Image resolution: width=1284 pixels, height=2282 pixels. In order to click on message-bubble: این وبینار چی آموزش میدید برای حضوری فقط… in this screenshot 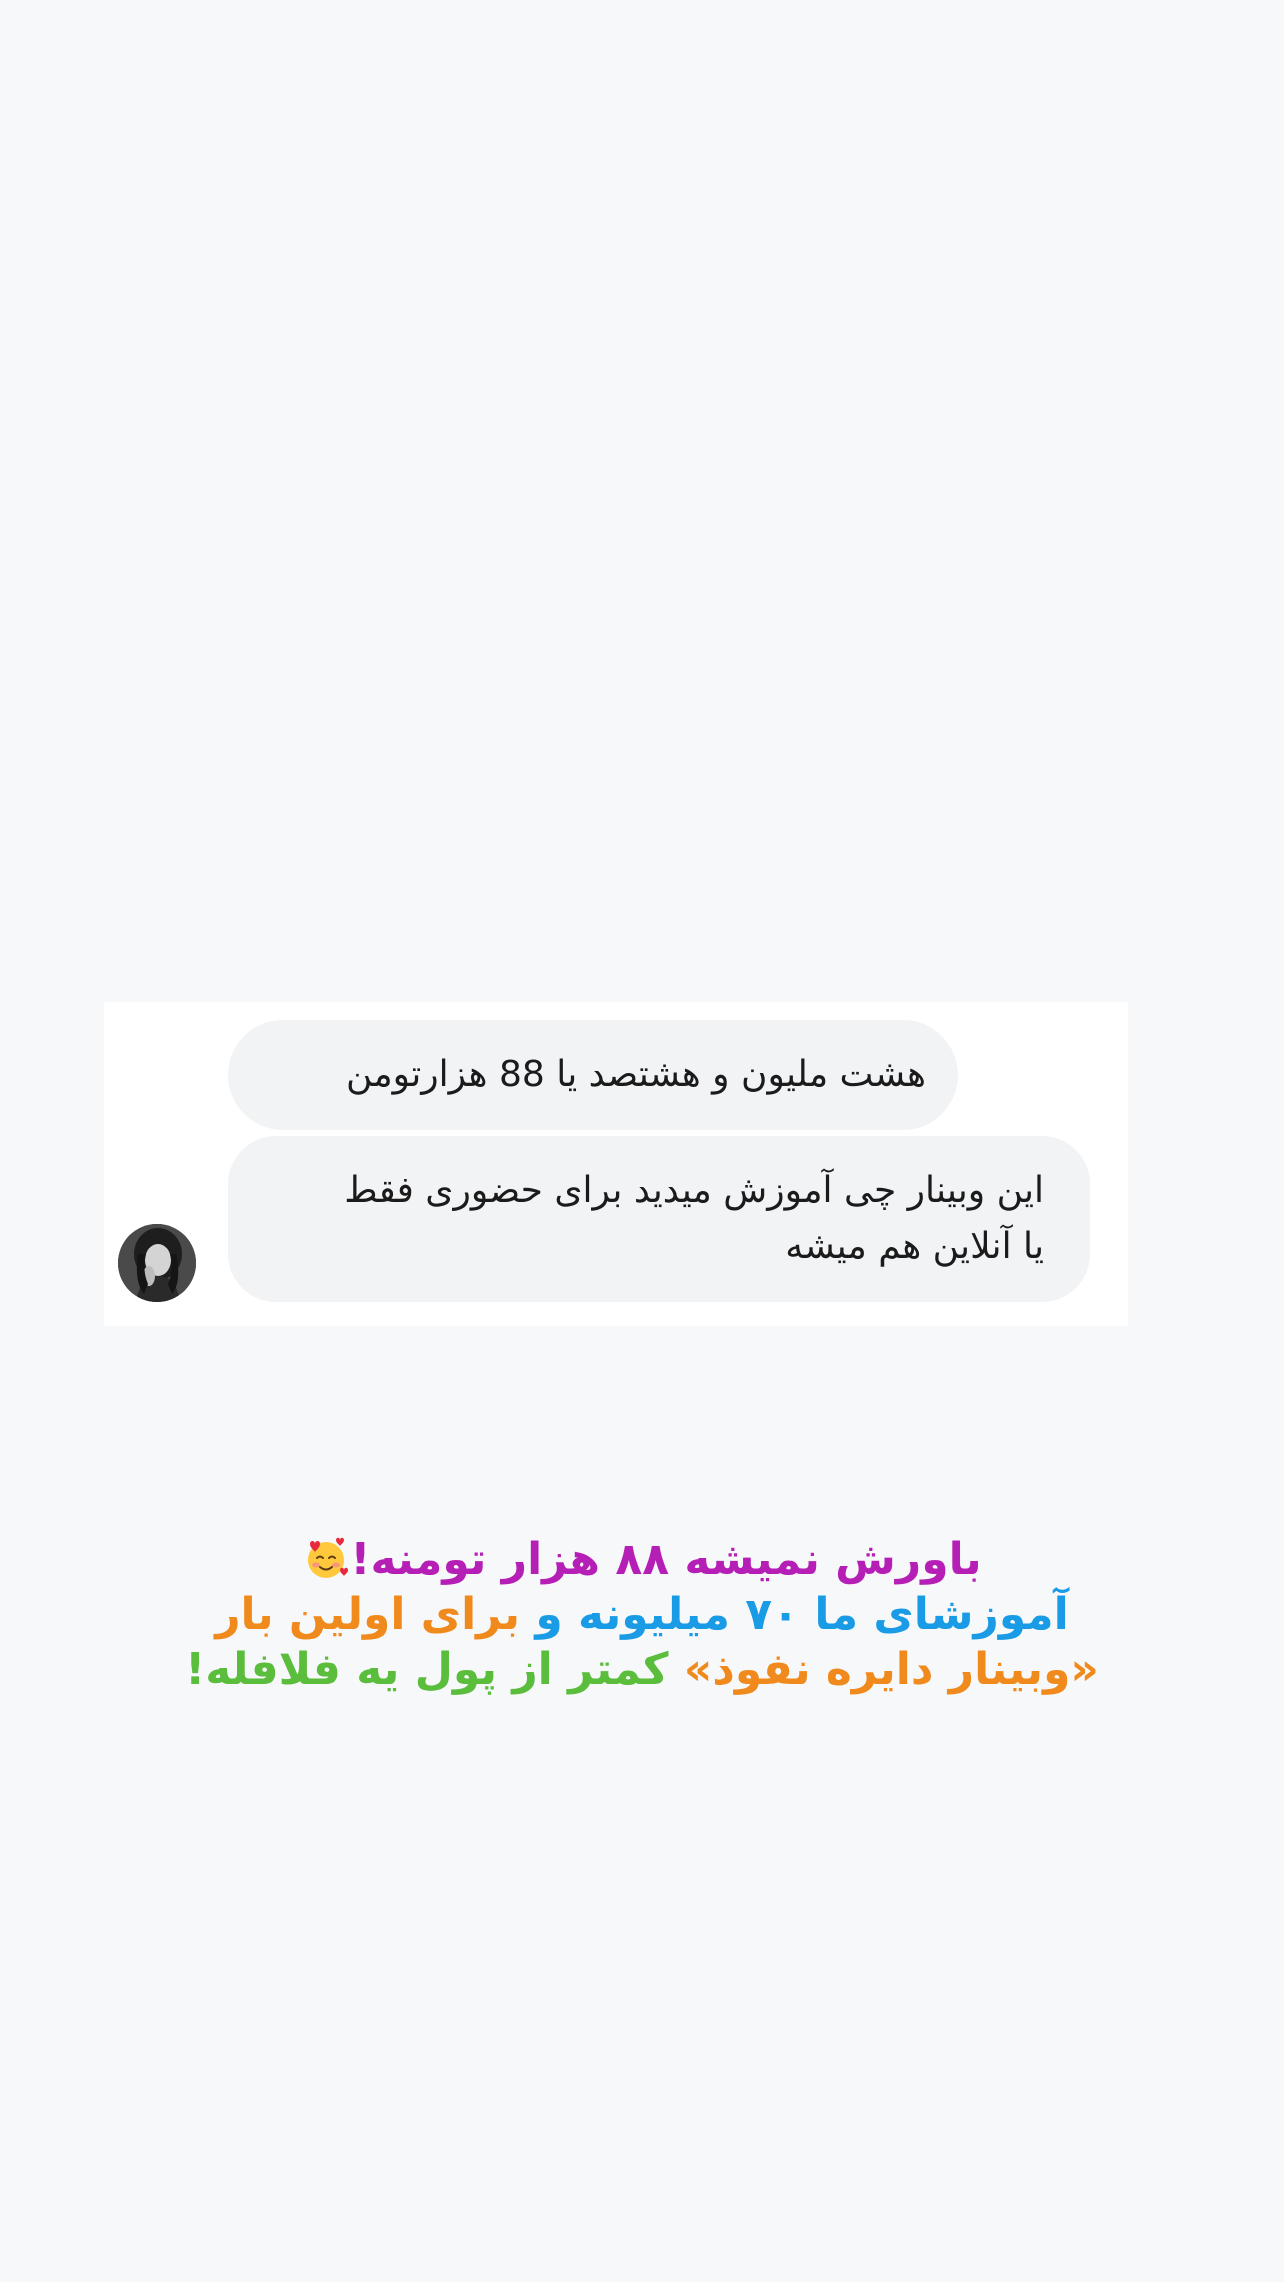, I will do `click(659, 1219)`.